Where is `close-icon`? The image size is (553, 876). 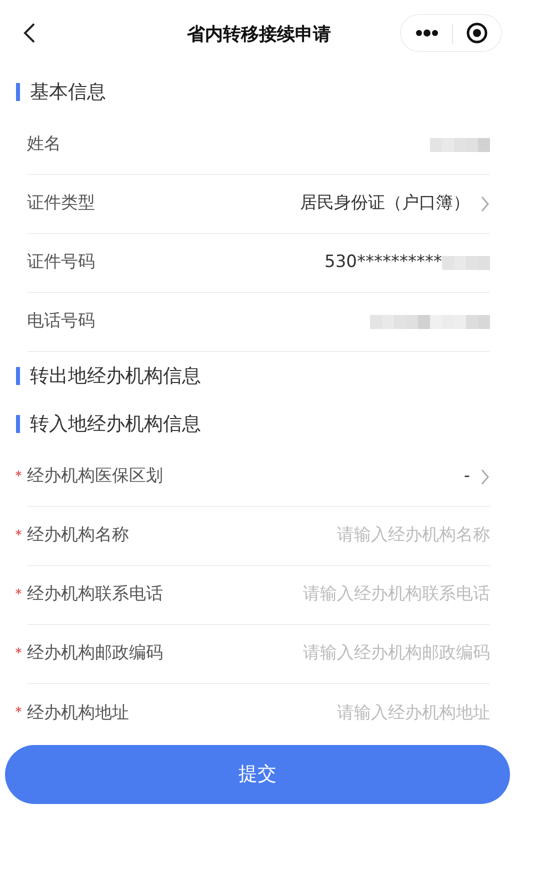
close-icon is located at coordinates (477, 33).